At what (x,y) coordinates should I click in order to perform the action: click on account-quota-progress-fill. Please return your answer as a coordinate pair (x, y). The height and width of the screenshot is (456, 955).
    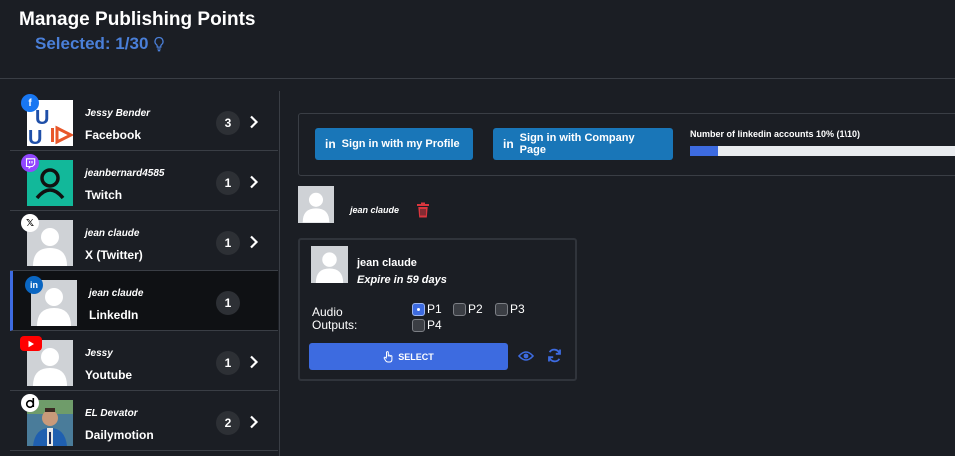
    Looking at the image, I should click on (704, 151).